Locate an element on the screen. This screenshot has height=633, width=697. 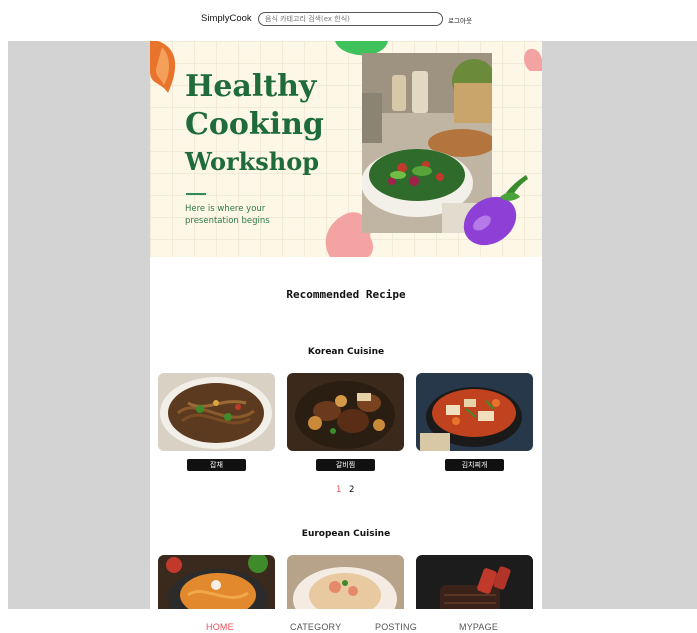
nav-category: CATEGORY is located at coordinates (315, 627).